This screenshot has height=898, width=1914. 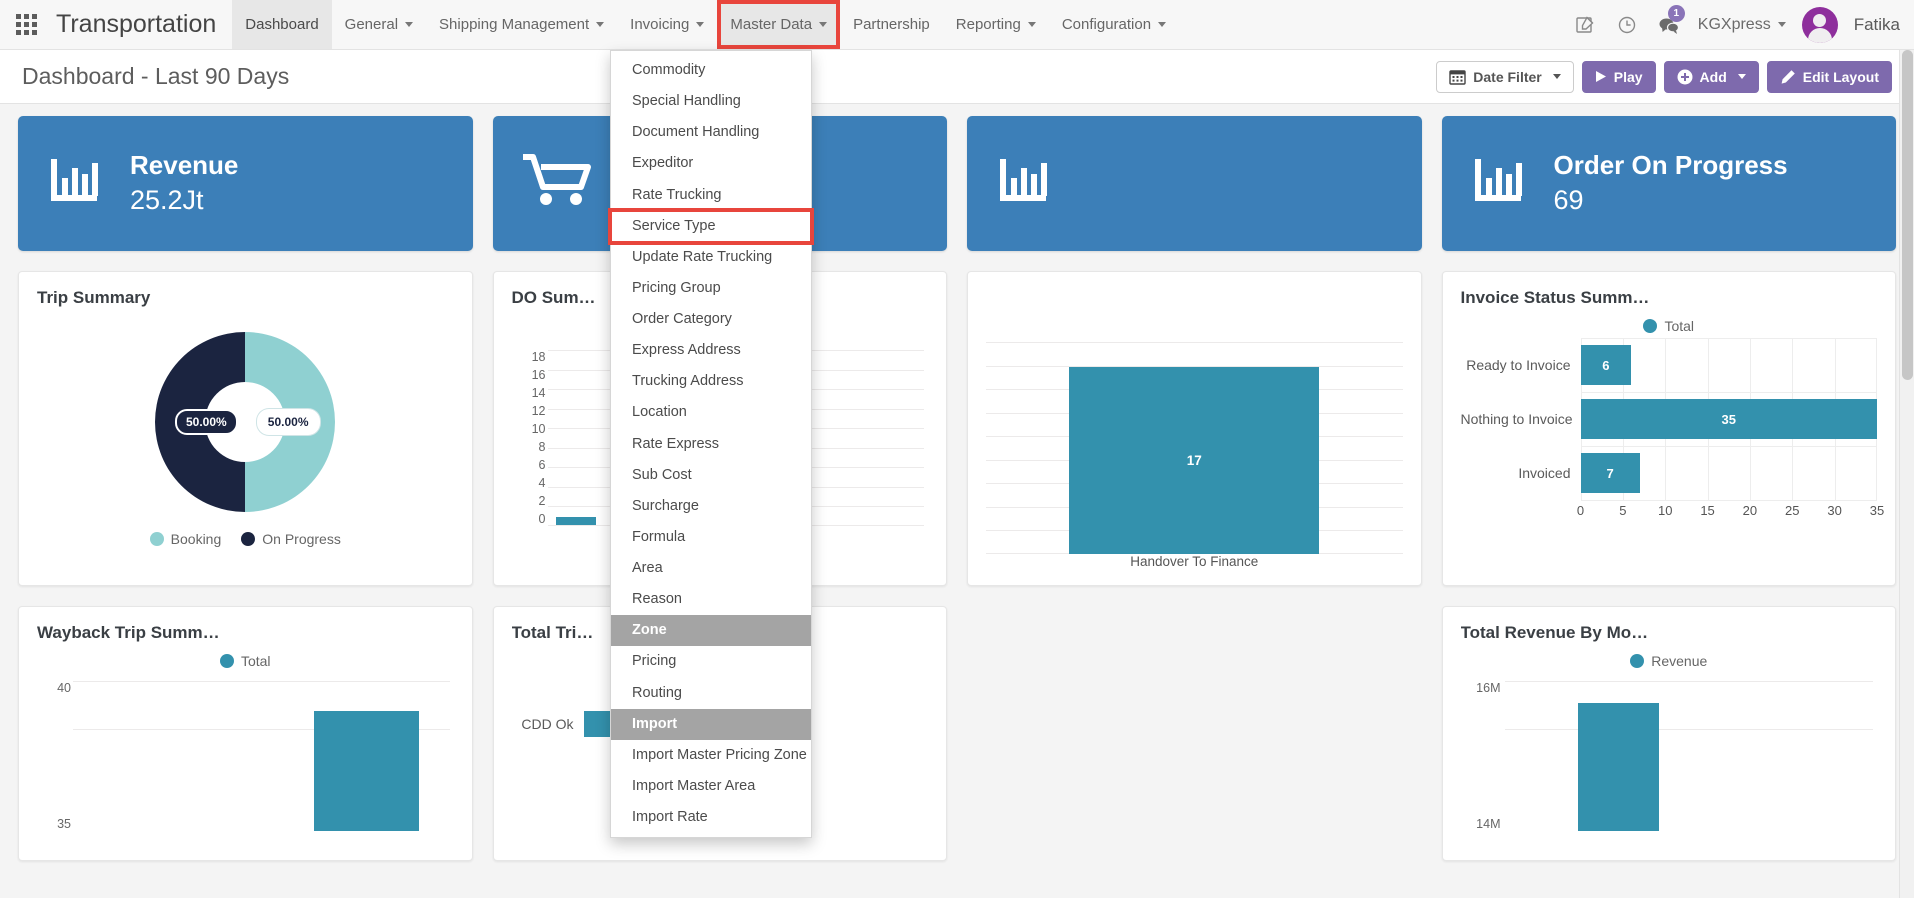 What do you see at coordinates (1585, 25) in the screenshot?
I see `compose-note-icon` at bounding box center [1585, 25].